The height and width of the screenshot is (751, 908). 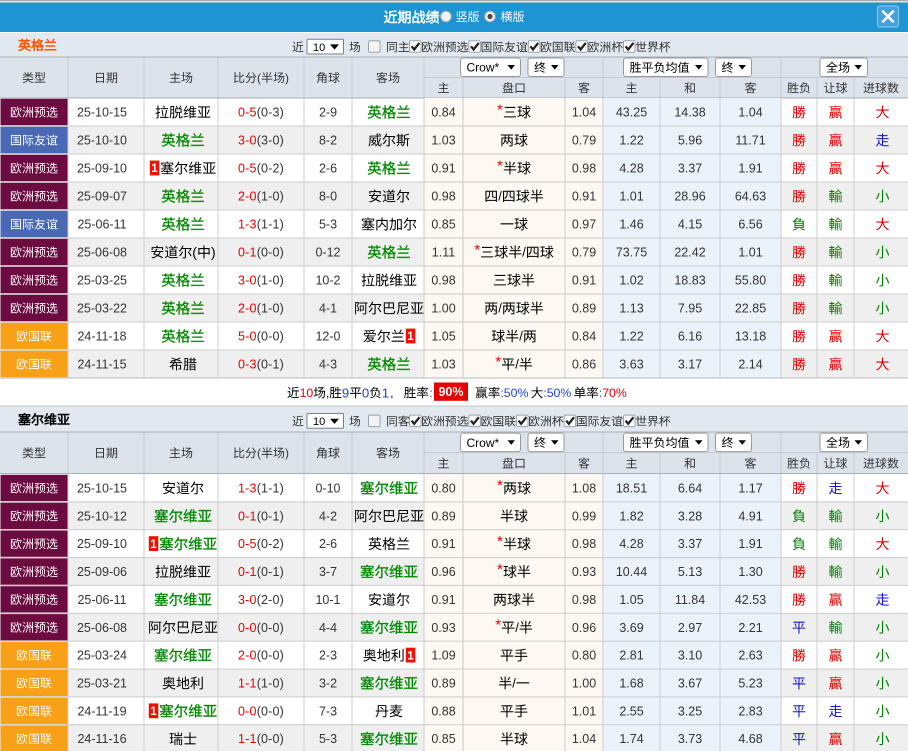 I want to click on svg-text: 12-0, so click(x=327, y=337).